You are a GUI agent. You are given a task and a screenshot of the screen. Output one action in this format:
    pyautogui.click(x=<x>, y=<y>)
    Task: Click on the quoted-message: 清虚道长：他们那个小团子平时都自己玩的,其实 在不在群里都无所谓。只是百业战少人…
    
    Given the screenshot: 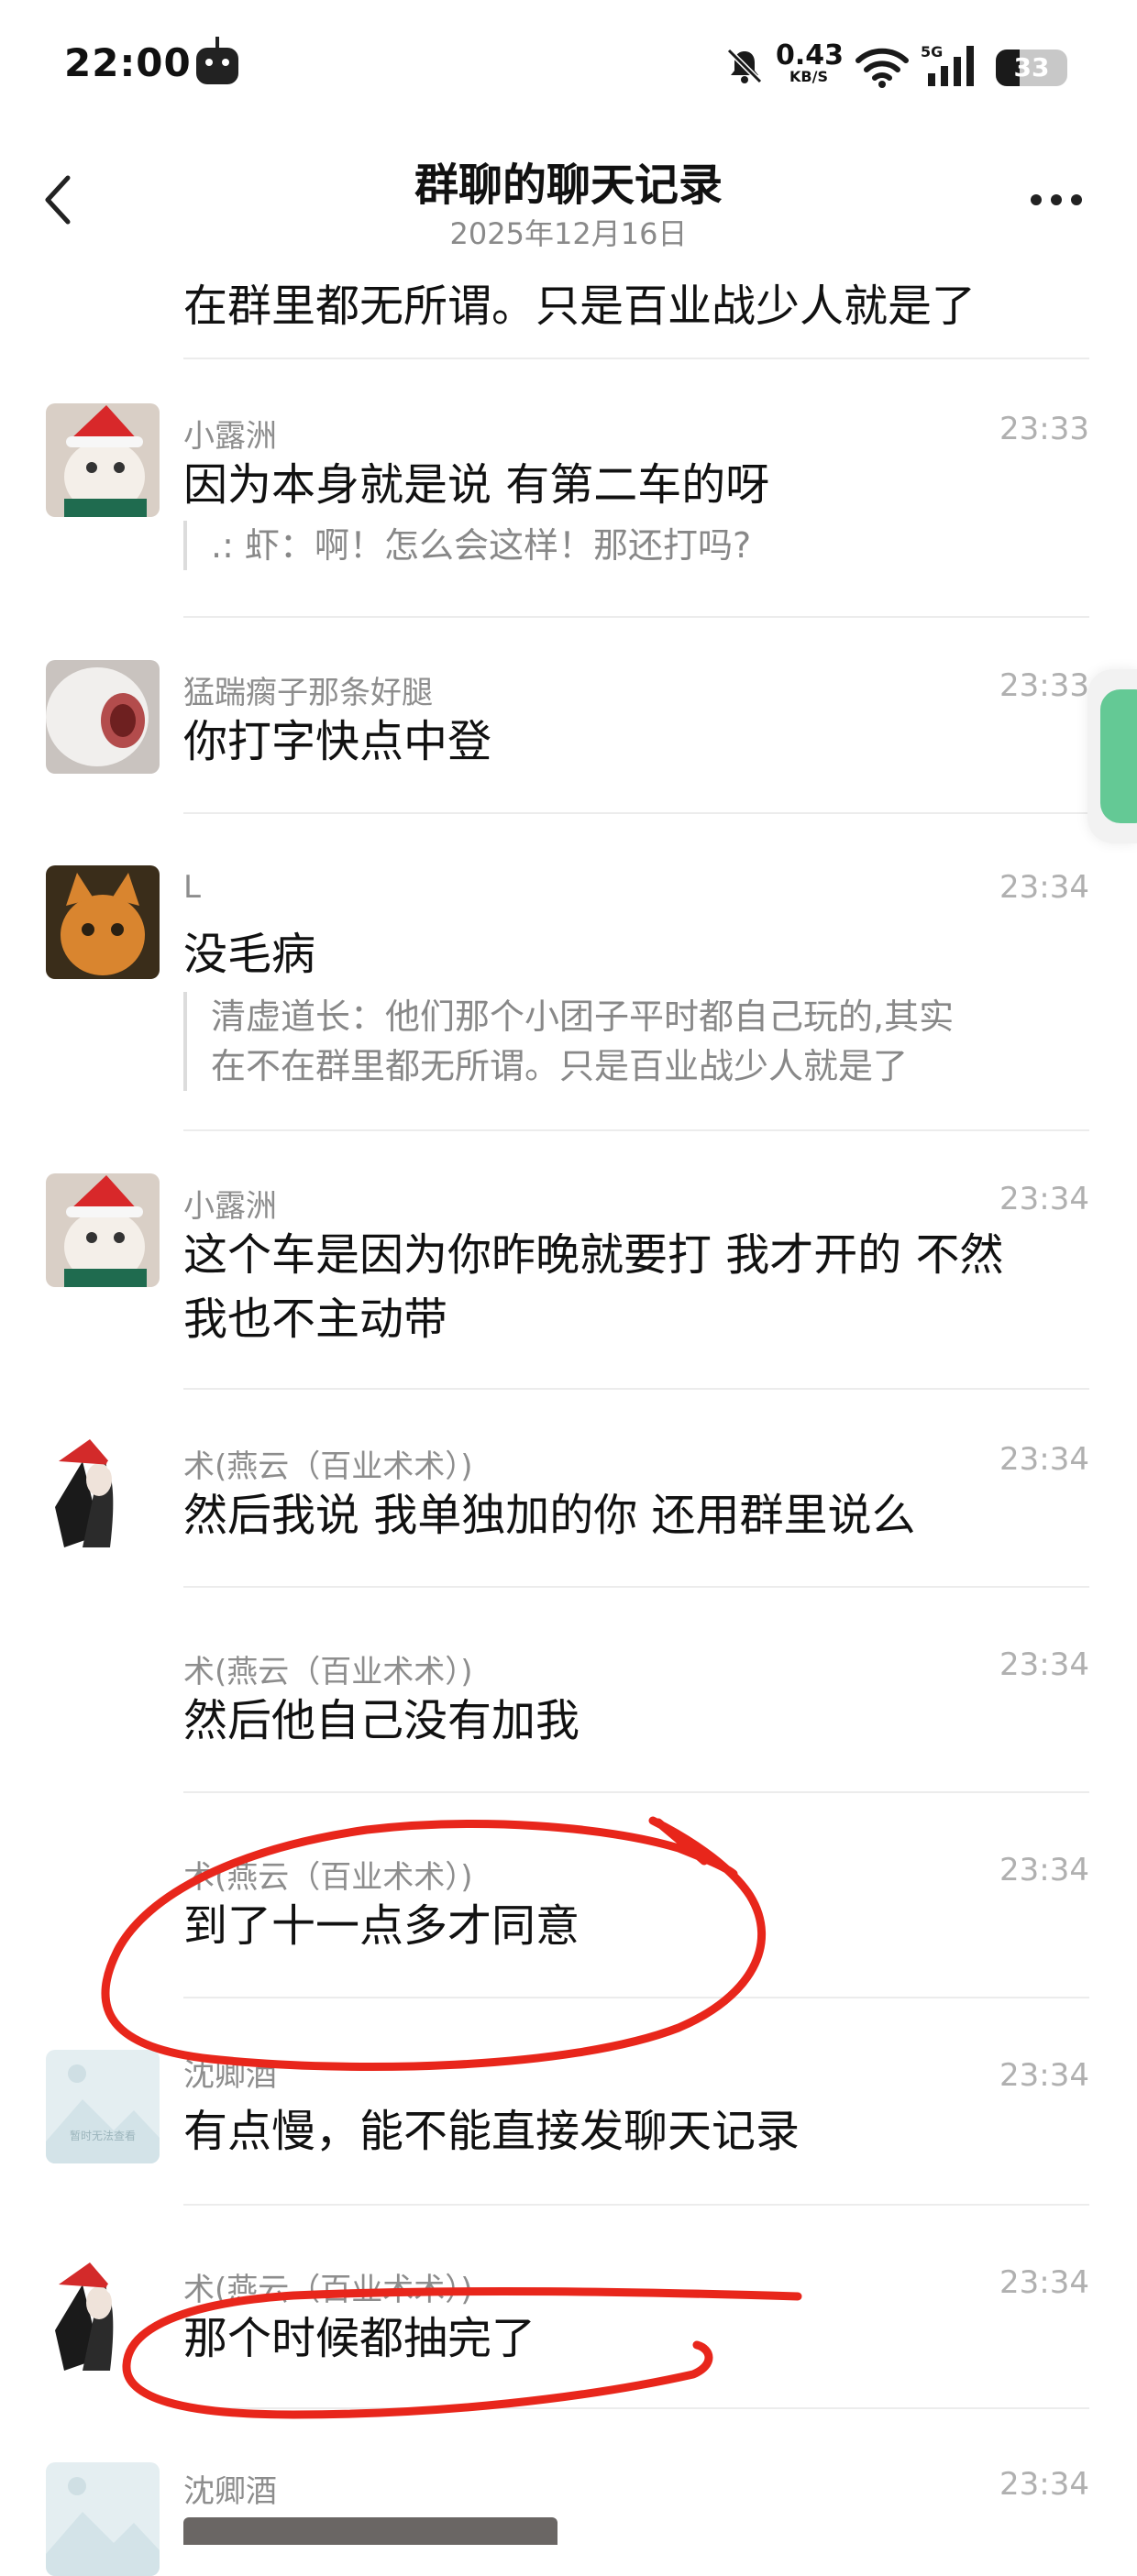 What is the action you would take?
    pyautogui.click(x=637, y=1041)
    